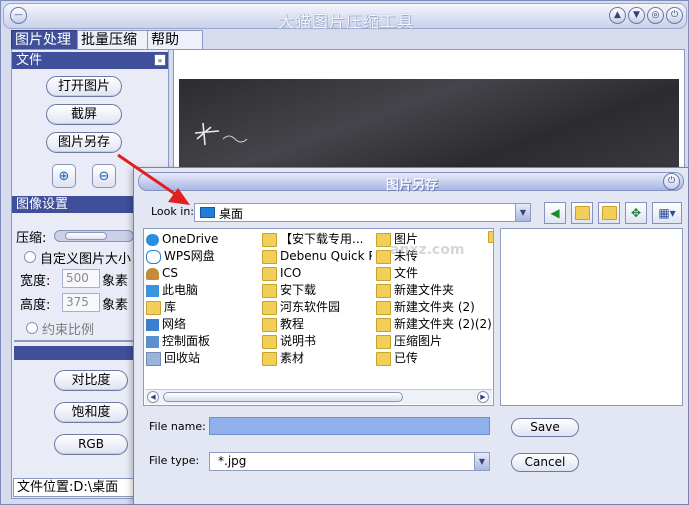  I want to click on preview-pane, so click(591, 317).